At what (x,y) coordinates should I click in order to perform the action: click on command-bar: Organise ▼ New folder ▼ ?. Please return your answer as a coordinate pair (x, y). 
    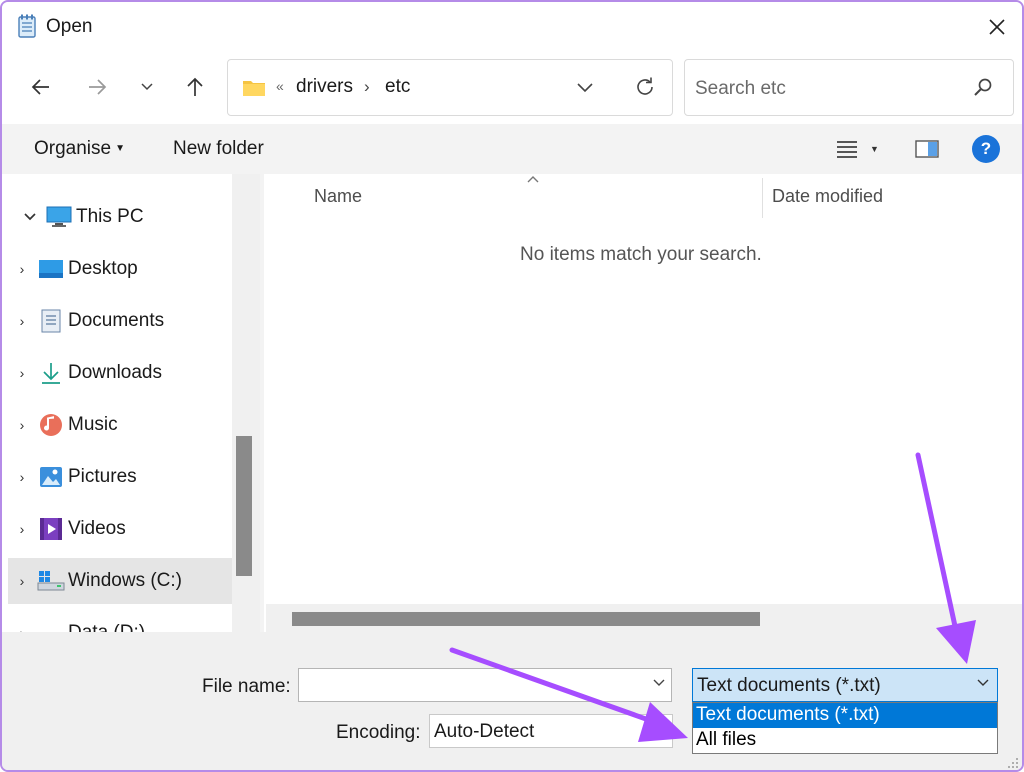
    Looking at the image, I should click on (512, 149).